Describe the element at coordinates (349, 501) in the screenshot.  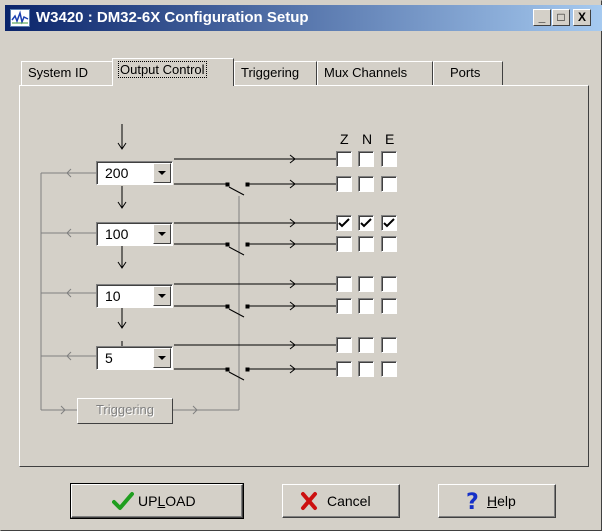
I see `cancel-label: Cancel` at that location.